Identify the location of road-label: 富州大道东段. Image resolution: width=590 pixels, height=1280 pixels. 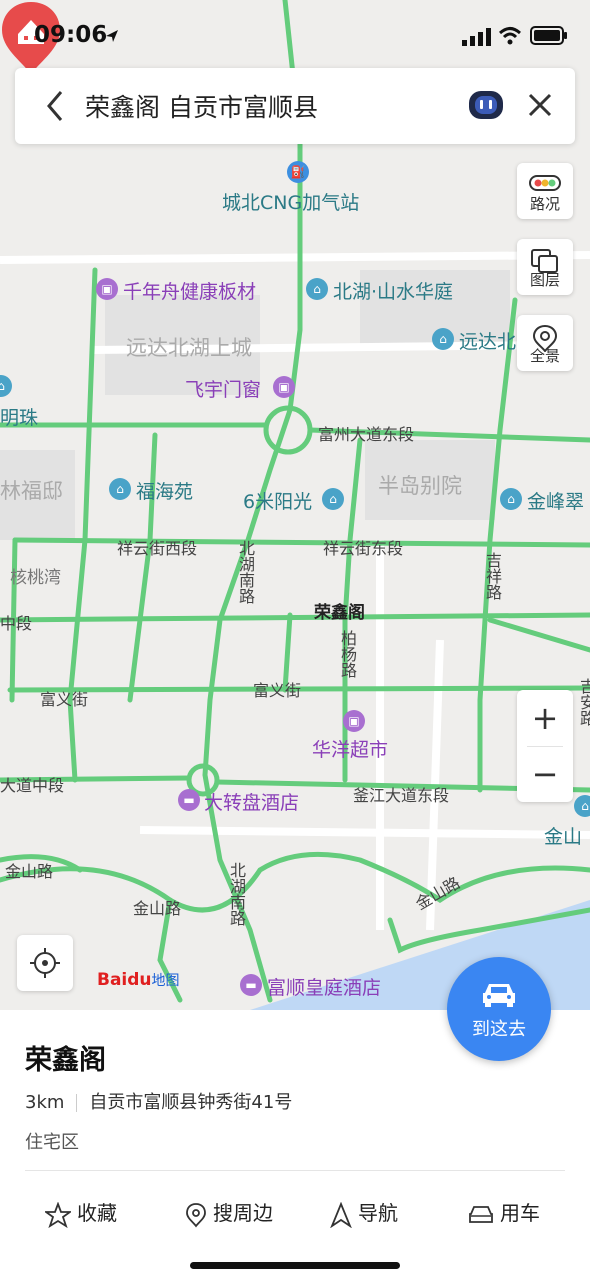
(366, 434).